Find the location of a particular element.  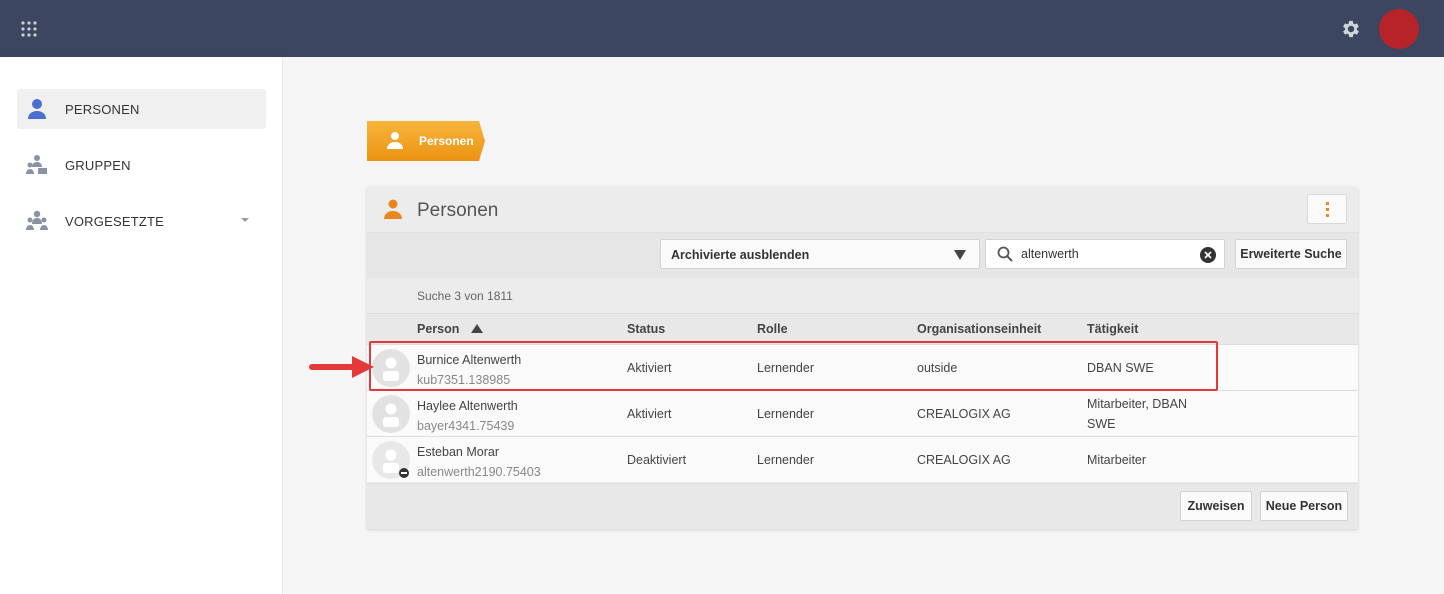

gear-icon is located at coordinates (1351, 29).